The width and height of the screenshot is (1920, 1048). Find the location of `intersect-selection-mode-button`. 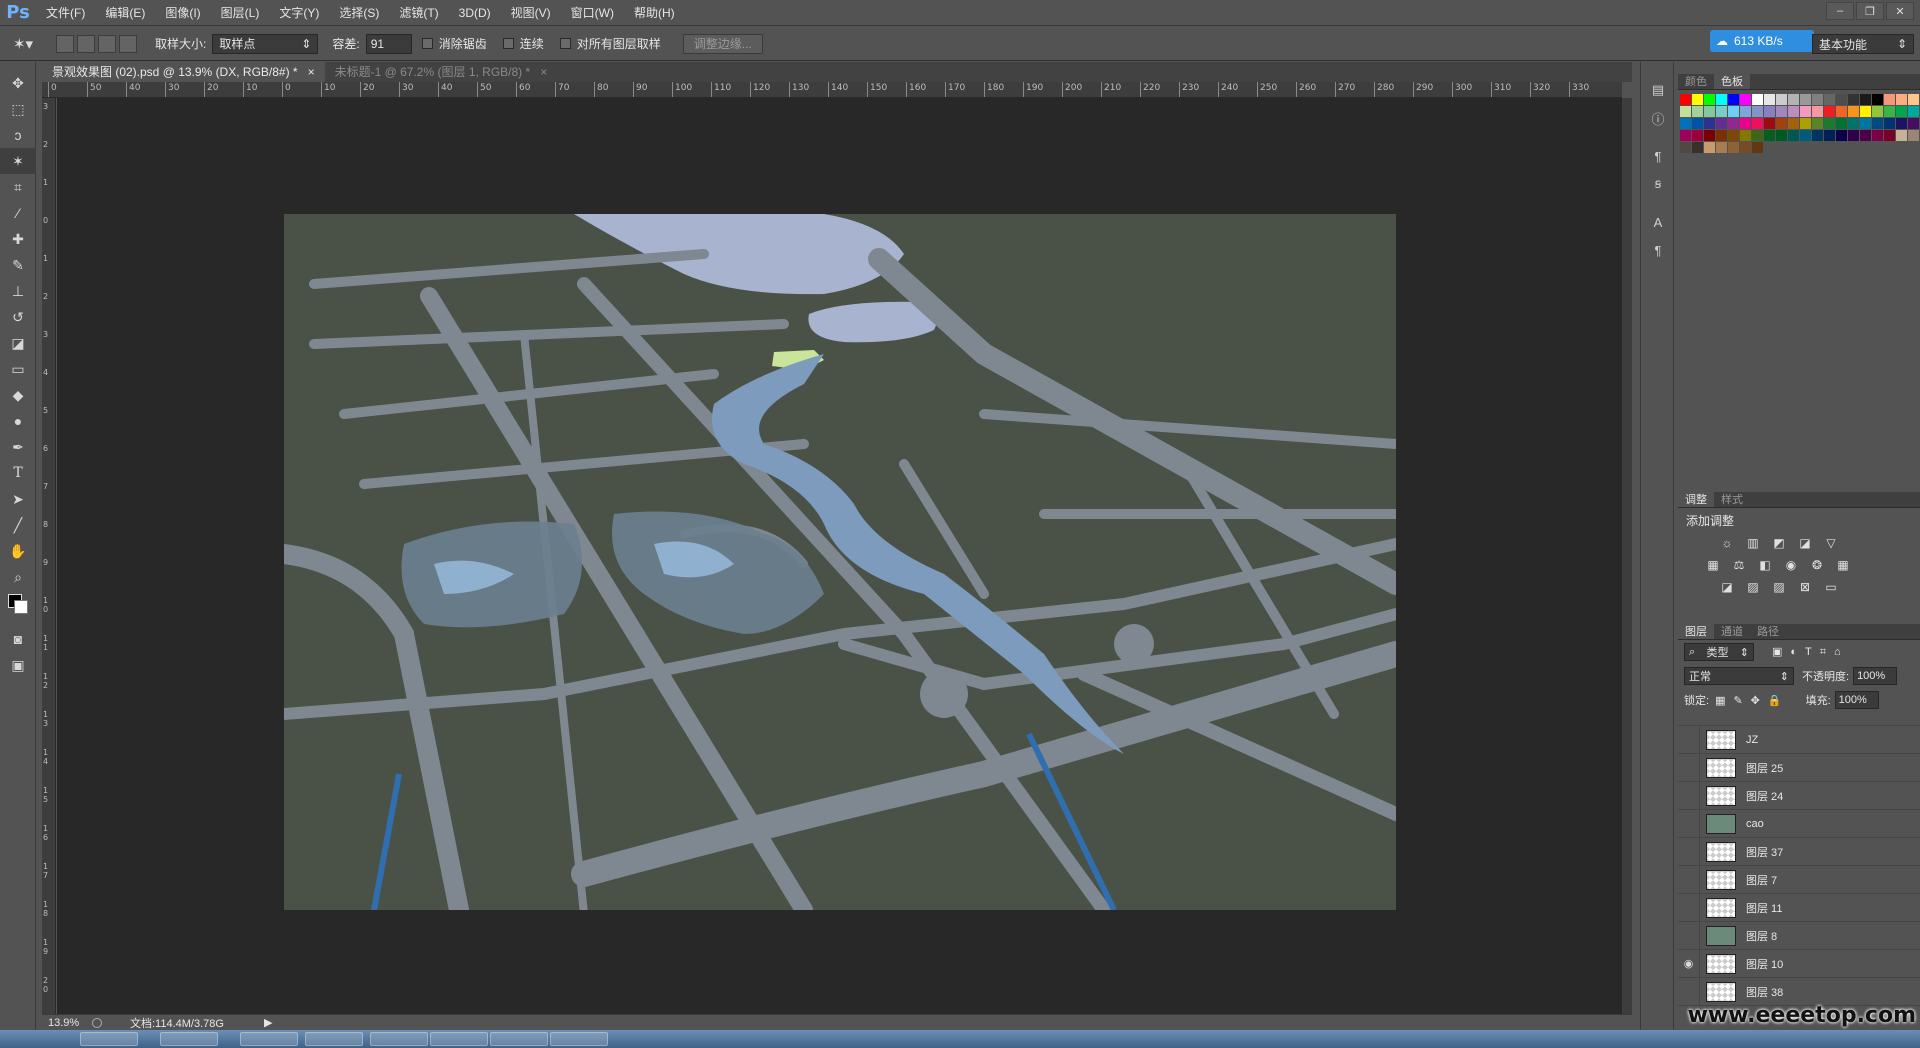

intersect-selection-mode-button is located at coordinates (128, 43).